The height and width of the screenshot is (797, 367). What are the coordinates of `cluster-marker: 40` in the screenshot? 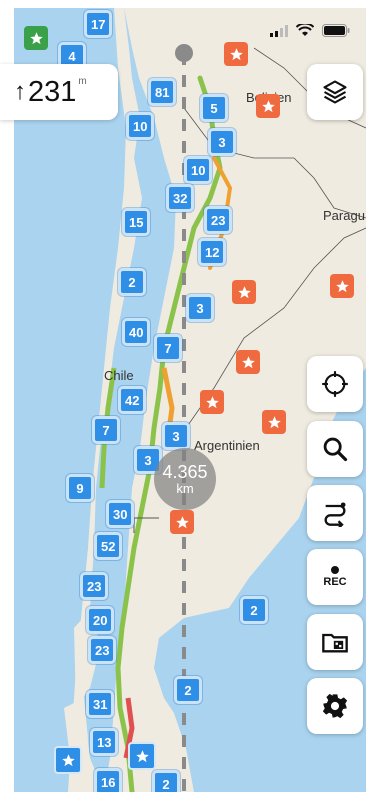 It's located at (136, 332).